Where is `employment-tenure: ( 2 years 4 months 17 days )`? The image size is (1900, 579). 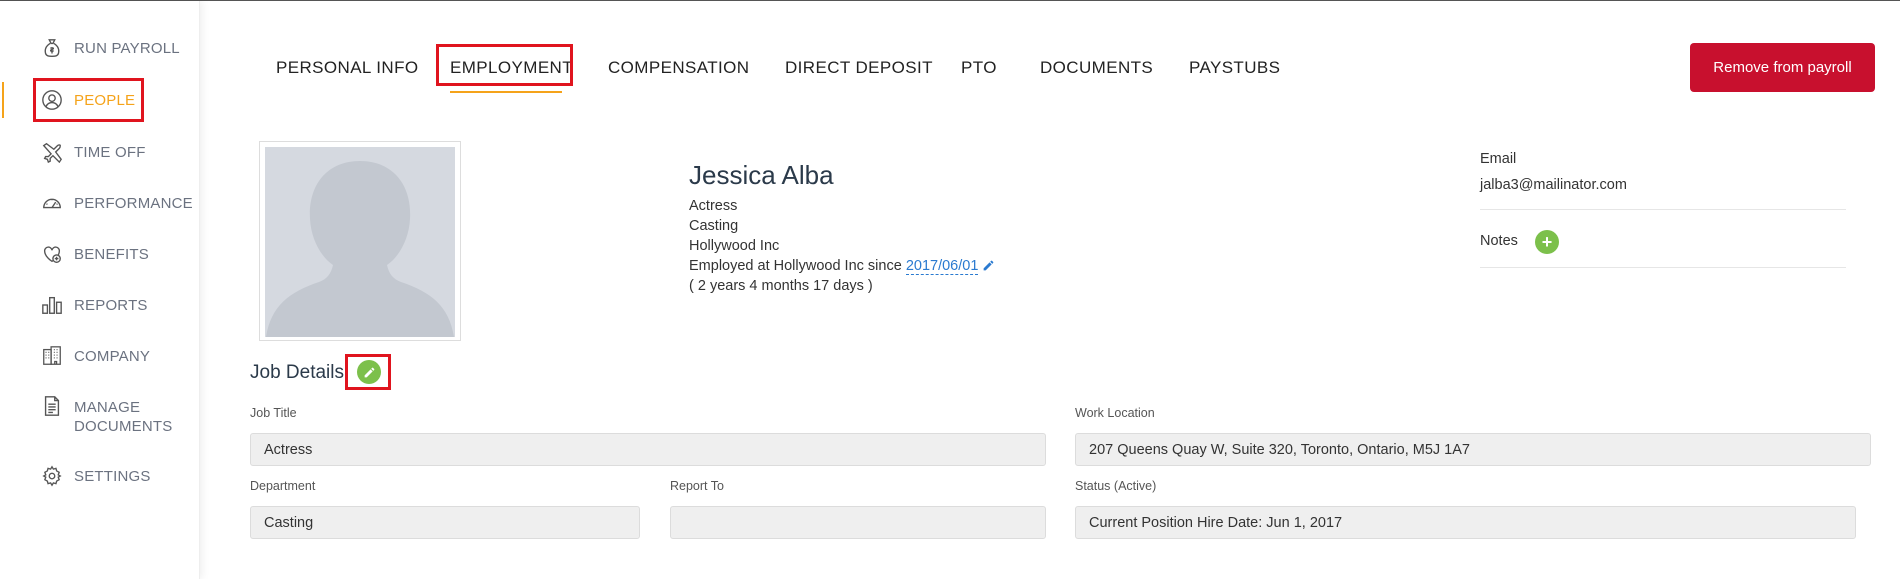 employment-tenure: ( 2 years 4 months 17 days ) is located at coordinates (781, 286).